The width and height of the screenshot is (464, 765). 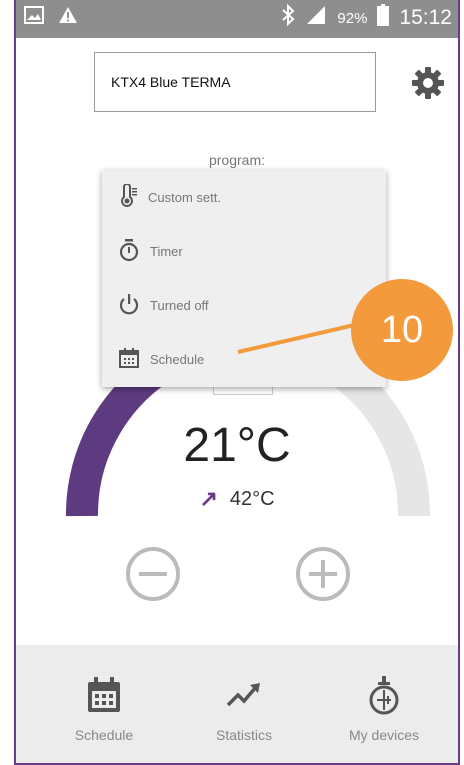 I want to click on bluetooth-icon, so click(x=288, y=17).